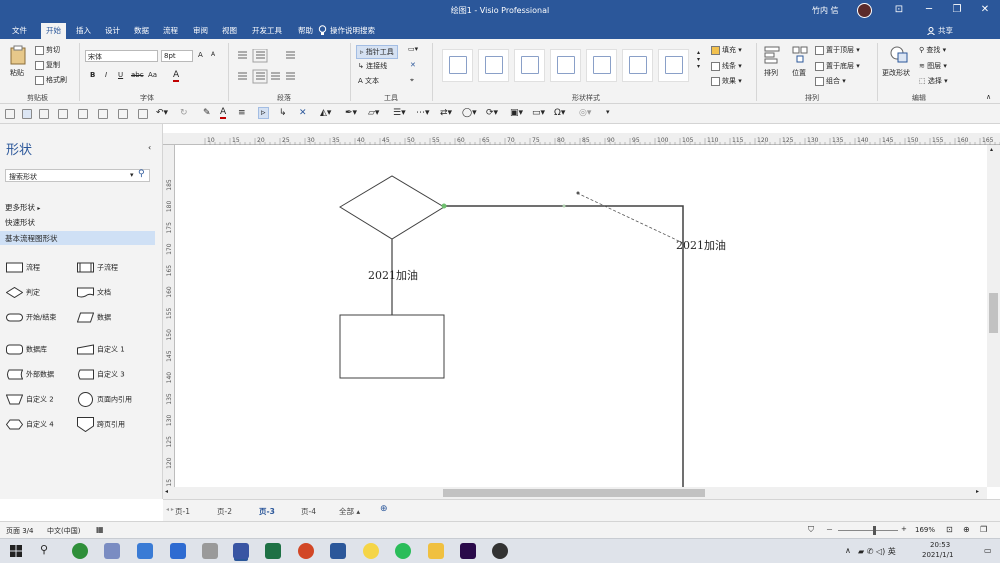 Image resolution: width=1000 pixels, height=563 pixels. What do you see at coordinates (949, 529) in the screenshot?
I see `fit-page-icon: ⊡` at bounding box center [949, 529].